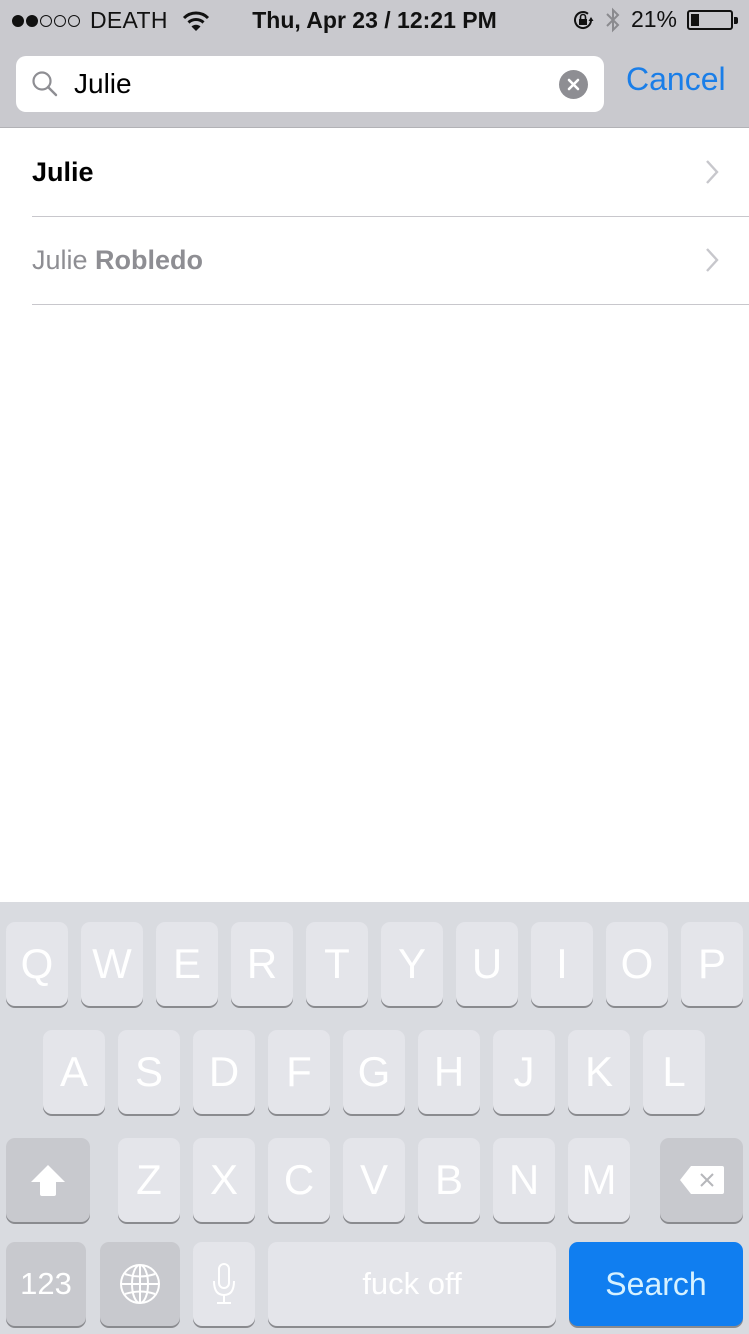 This screenshot has width=749, height=1334. I want to click on key-z: Z, so click(149, 1180).